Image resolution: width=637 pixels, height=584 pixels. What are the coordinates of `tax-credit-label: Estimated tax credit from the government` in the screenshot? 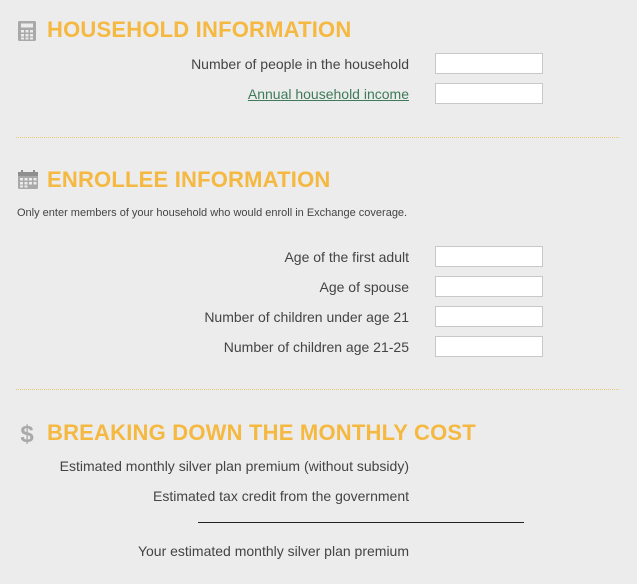 It's located at (281, 496).